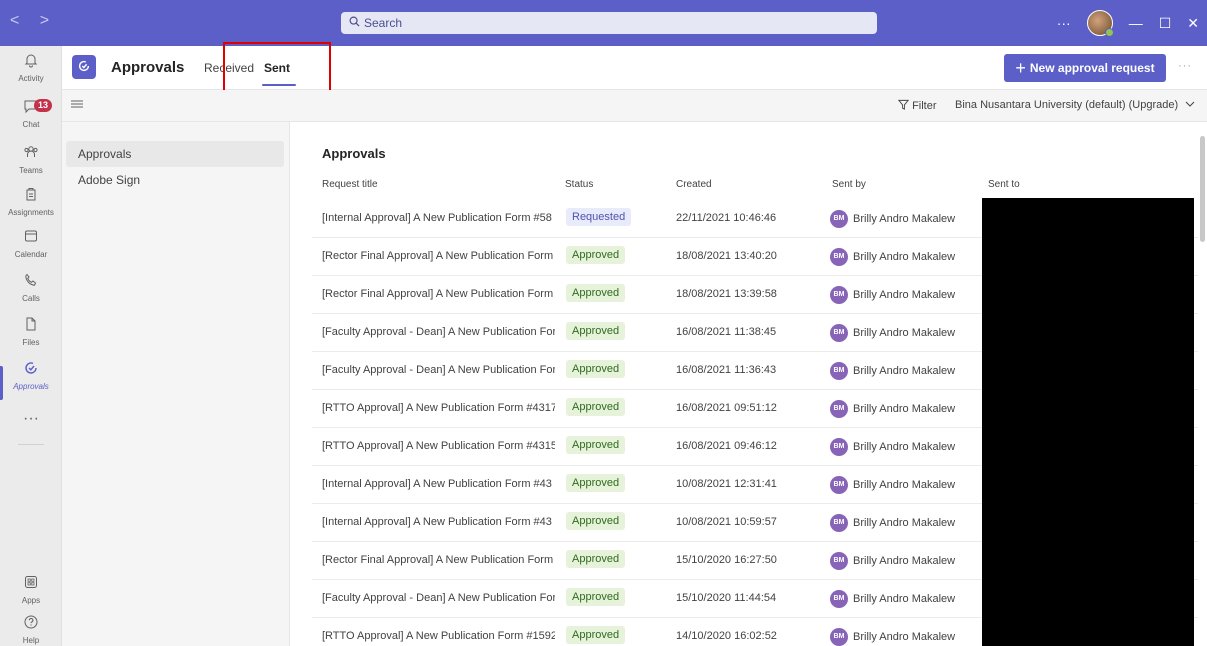 The height and width of the screenshot is (646, 1207). I want to click on column-header-sent-to: Sent to, so click(1004, 184).